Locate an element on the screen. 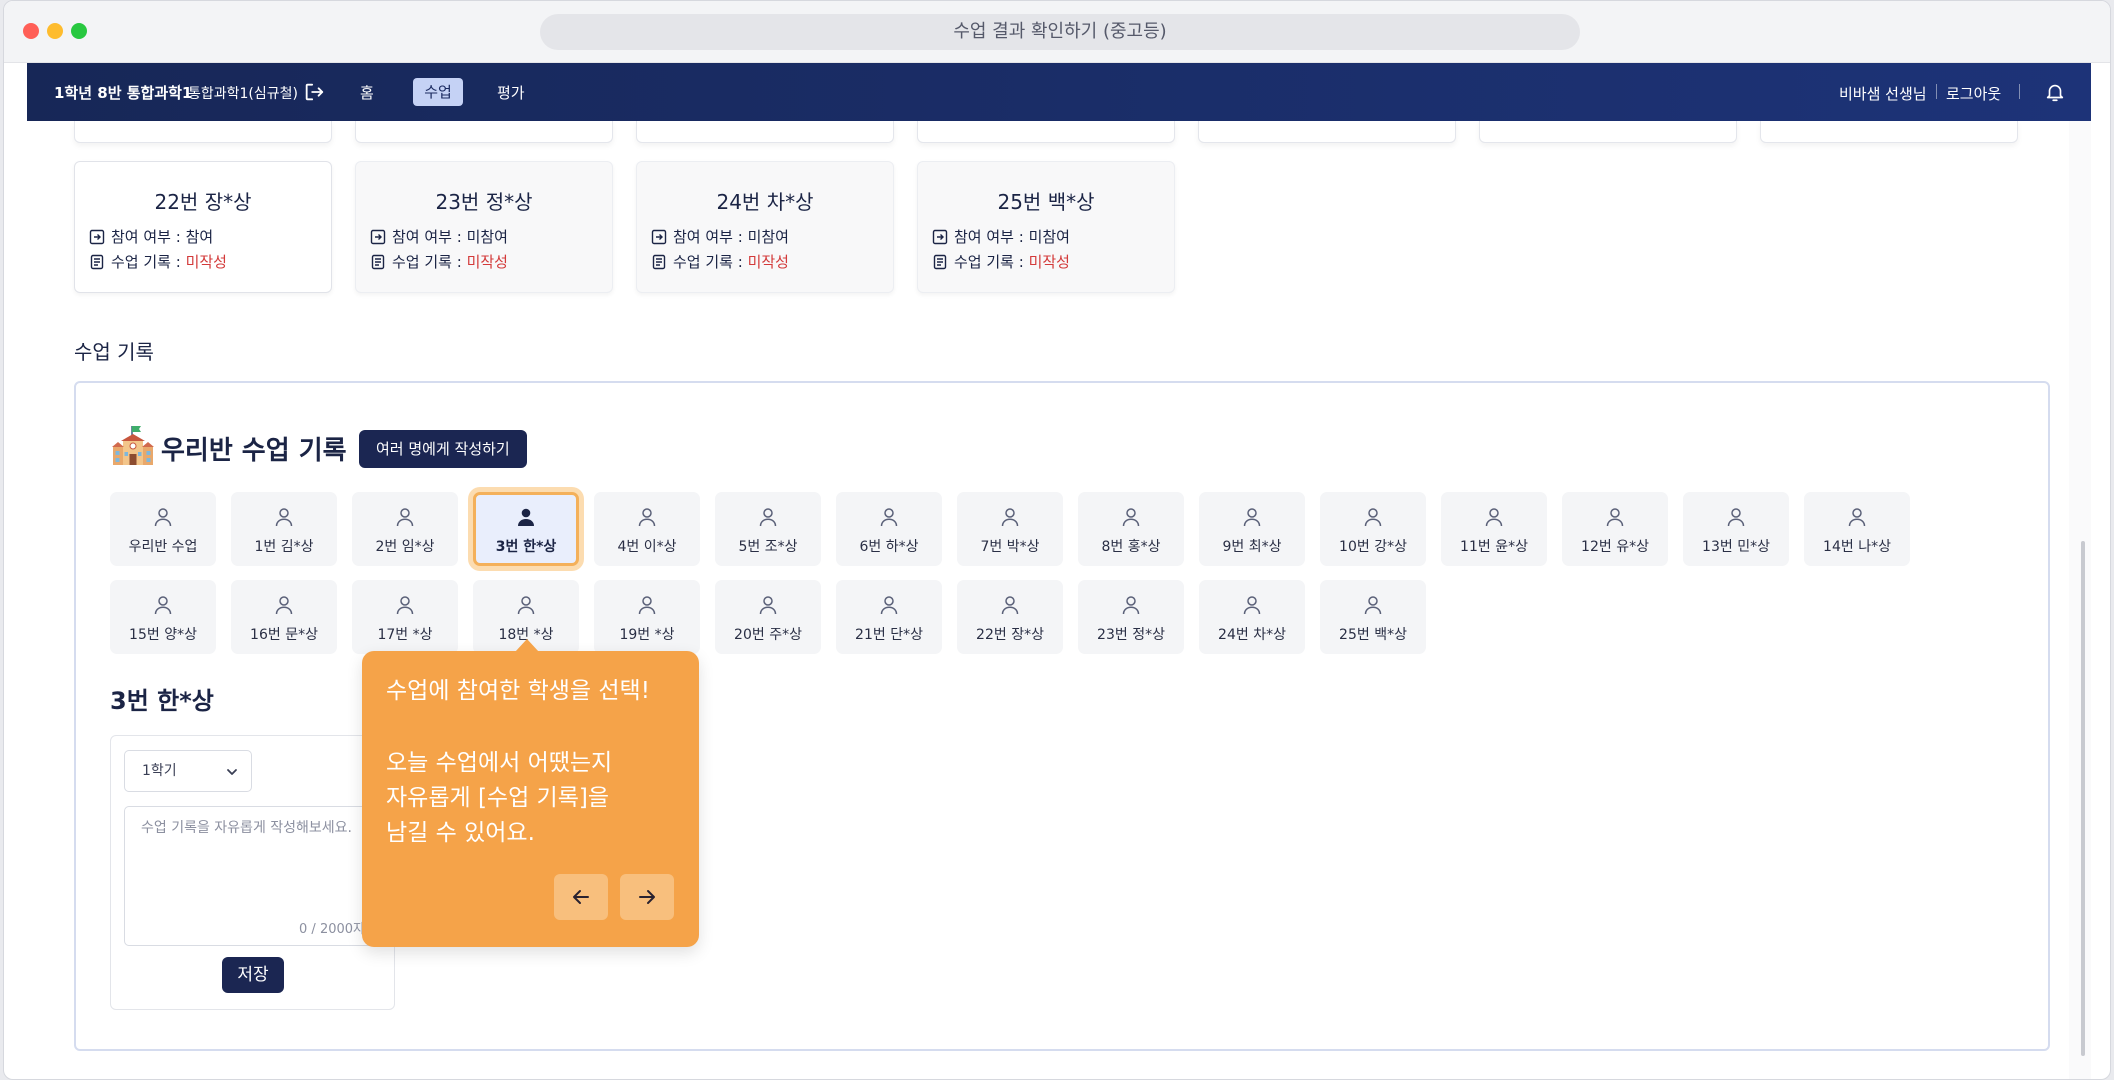 Image resolution: width=2114 pixels, height=1080 pixels. window-title: 수업 결과 확인하기 (중고등) is located at coordinates (1060, 32).